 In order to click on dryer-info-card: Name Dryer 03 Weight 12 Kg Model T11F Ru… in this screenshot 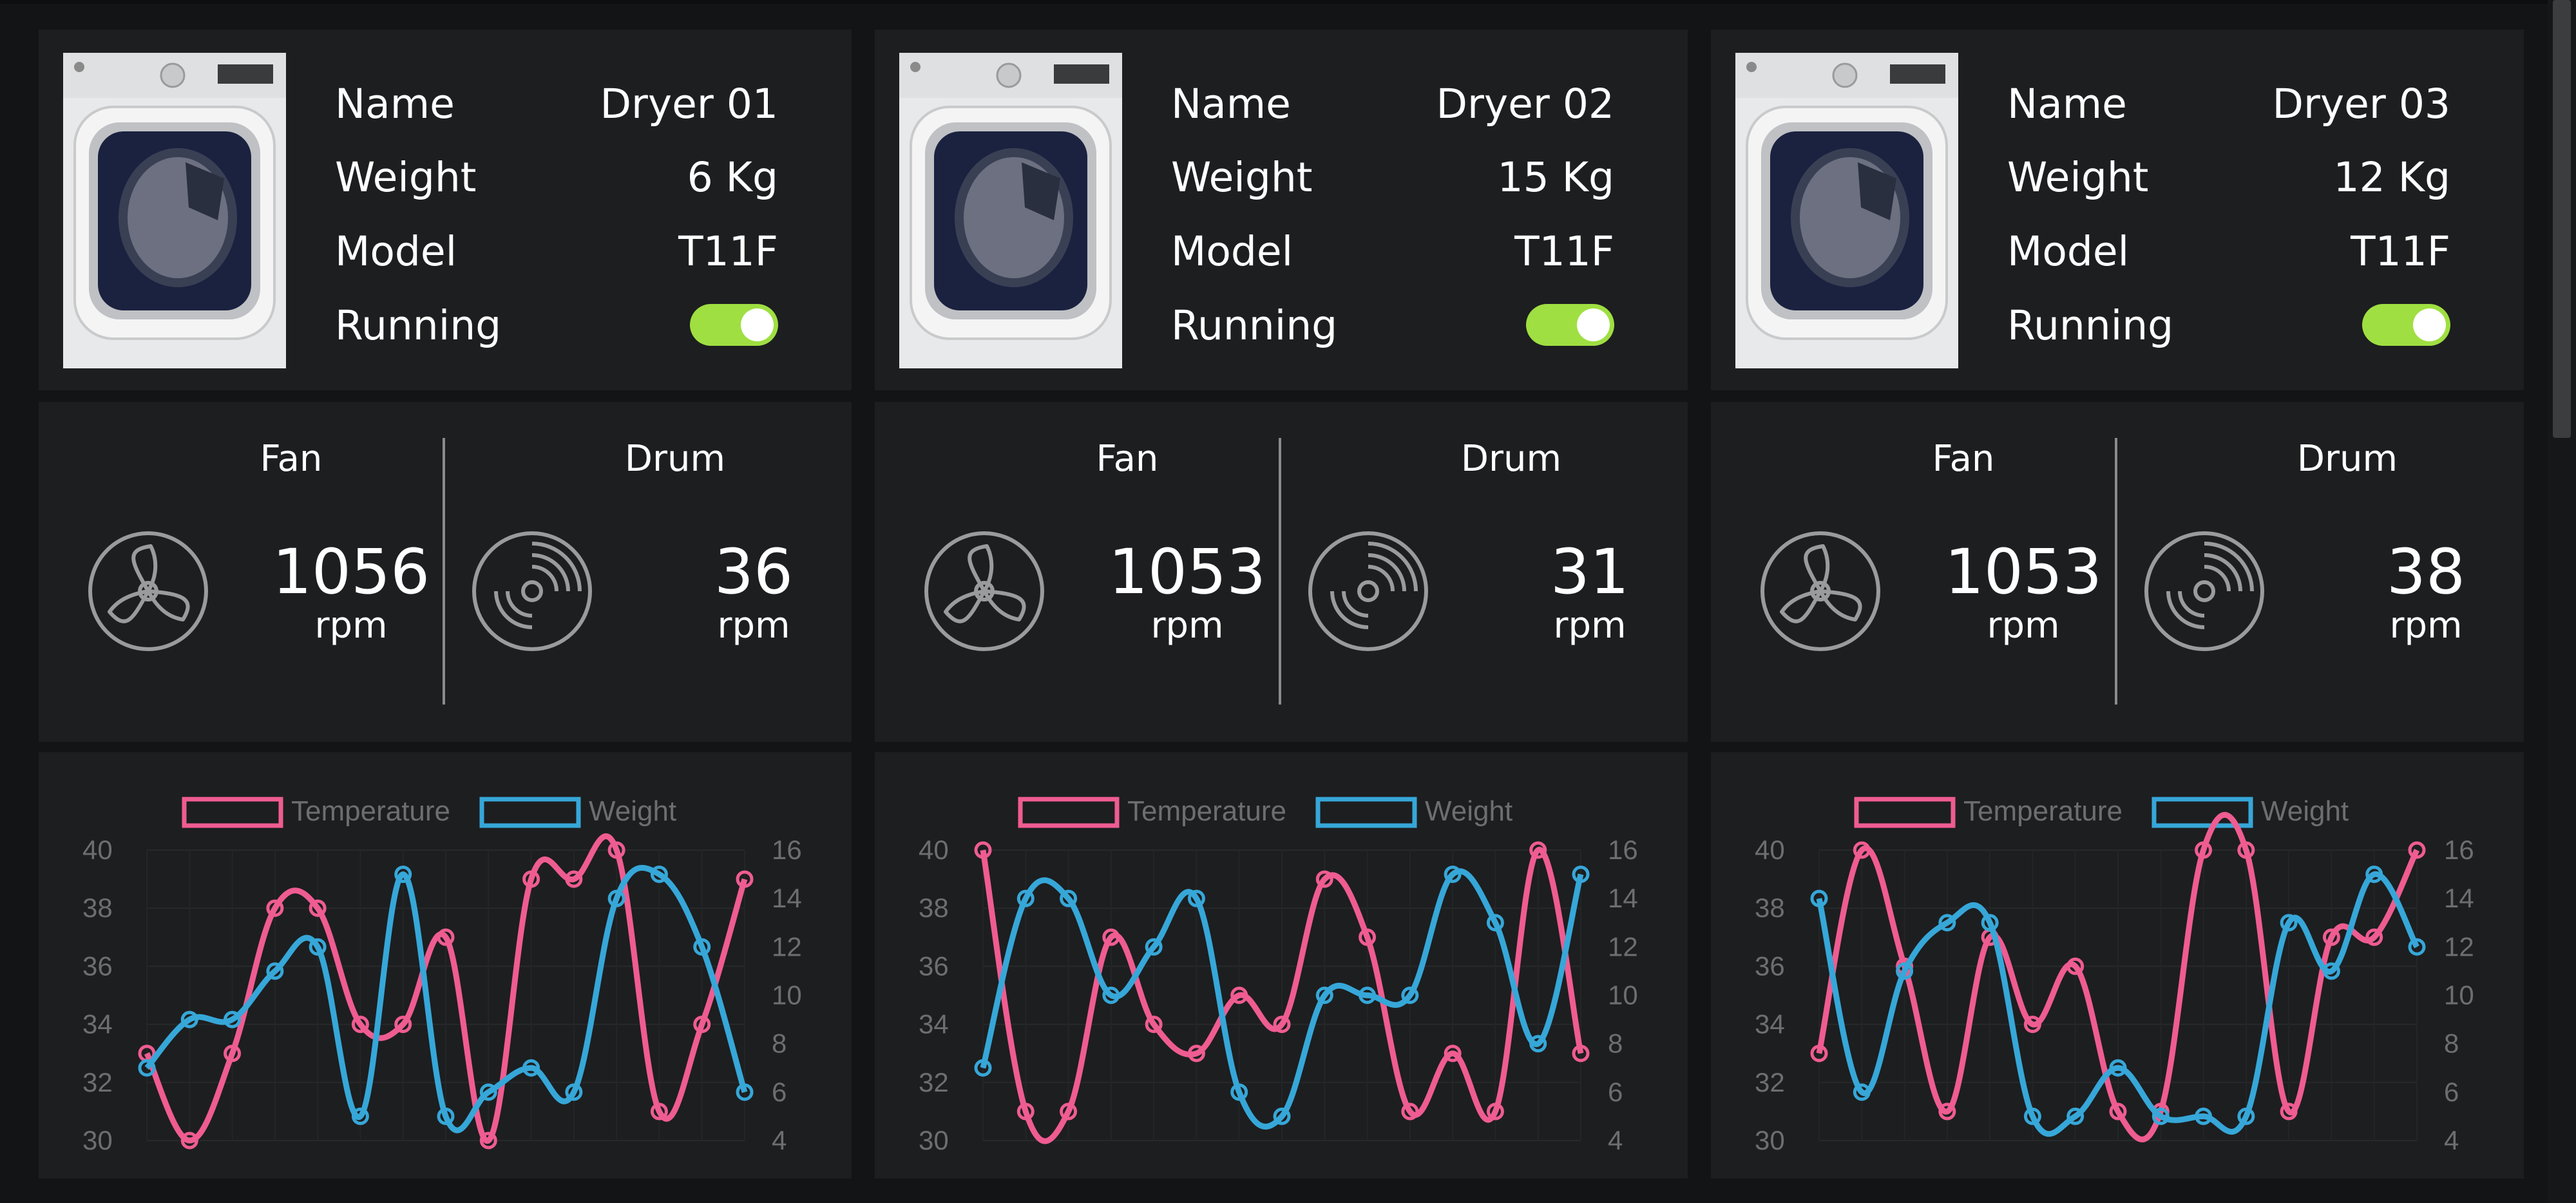, I will do `click(2117, 210)`.